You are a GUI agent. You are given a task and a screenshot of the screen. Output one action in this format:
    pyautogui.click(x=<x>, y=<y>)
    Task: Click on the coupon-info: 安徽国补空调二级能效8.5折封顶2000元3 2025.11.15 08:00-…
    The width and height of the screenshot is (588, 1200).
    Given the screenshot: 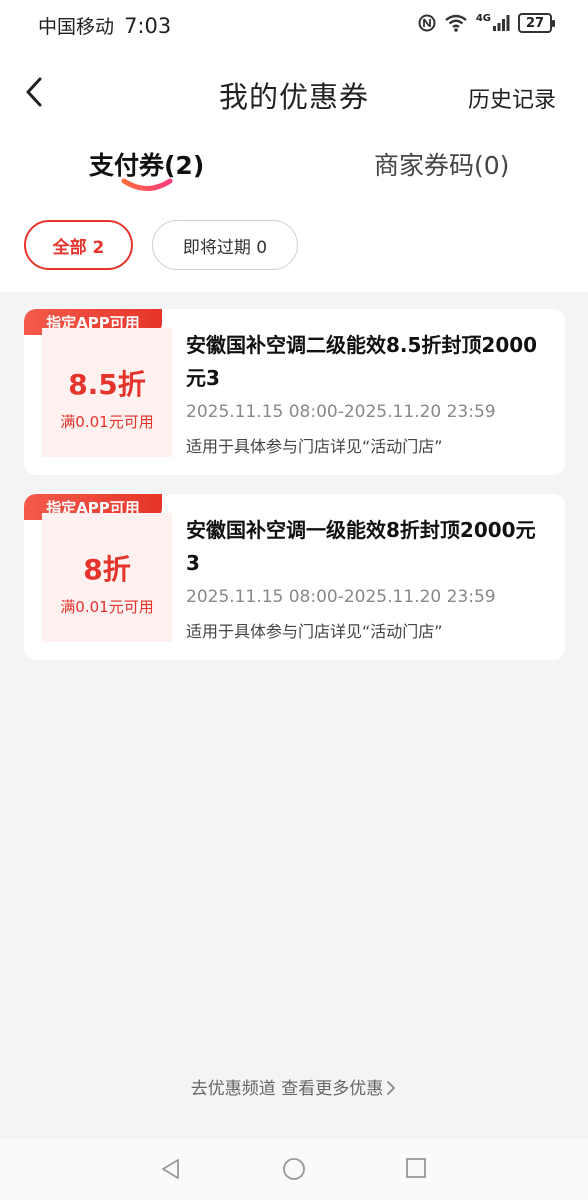 What is the action you would take?
    pyautogui.click(x=366, y=393)
    